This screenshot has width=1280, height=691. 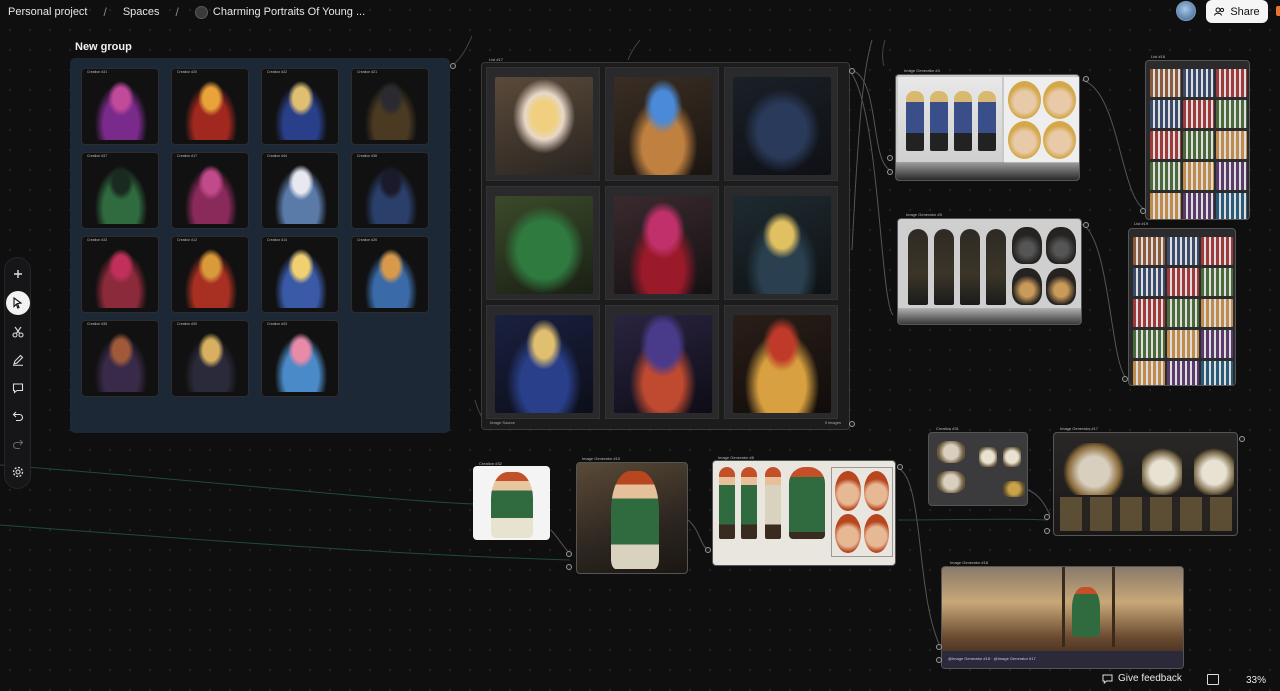 I want to click on give-feedback-button: Give feedback, so click(x=1142, y=678).